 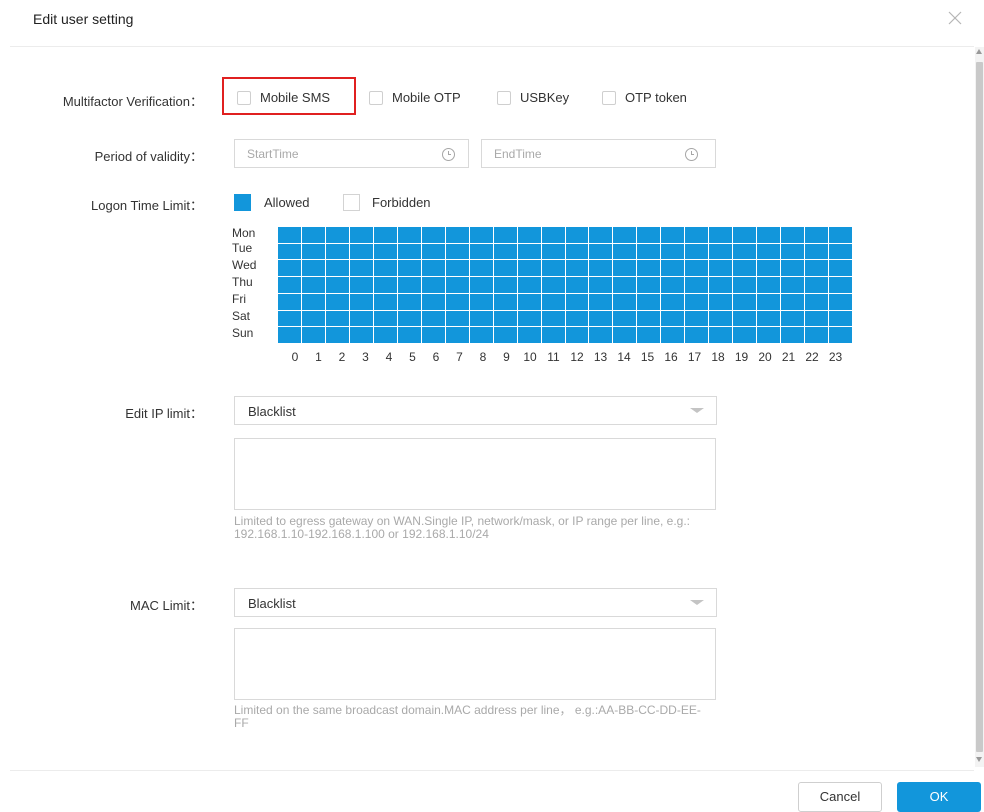 I want to click on checkbox-otp-token, so click(x=609, y=98).